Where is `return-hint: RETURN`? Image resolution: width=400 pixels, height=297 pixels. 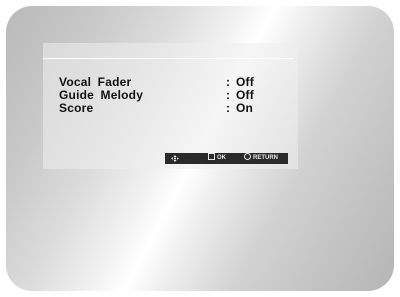
return-hint: RETURN is located at coordinates (261, 158).